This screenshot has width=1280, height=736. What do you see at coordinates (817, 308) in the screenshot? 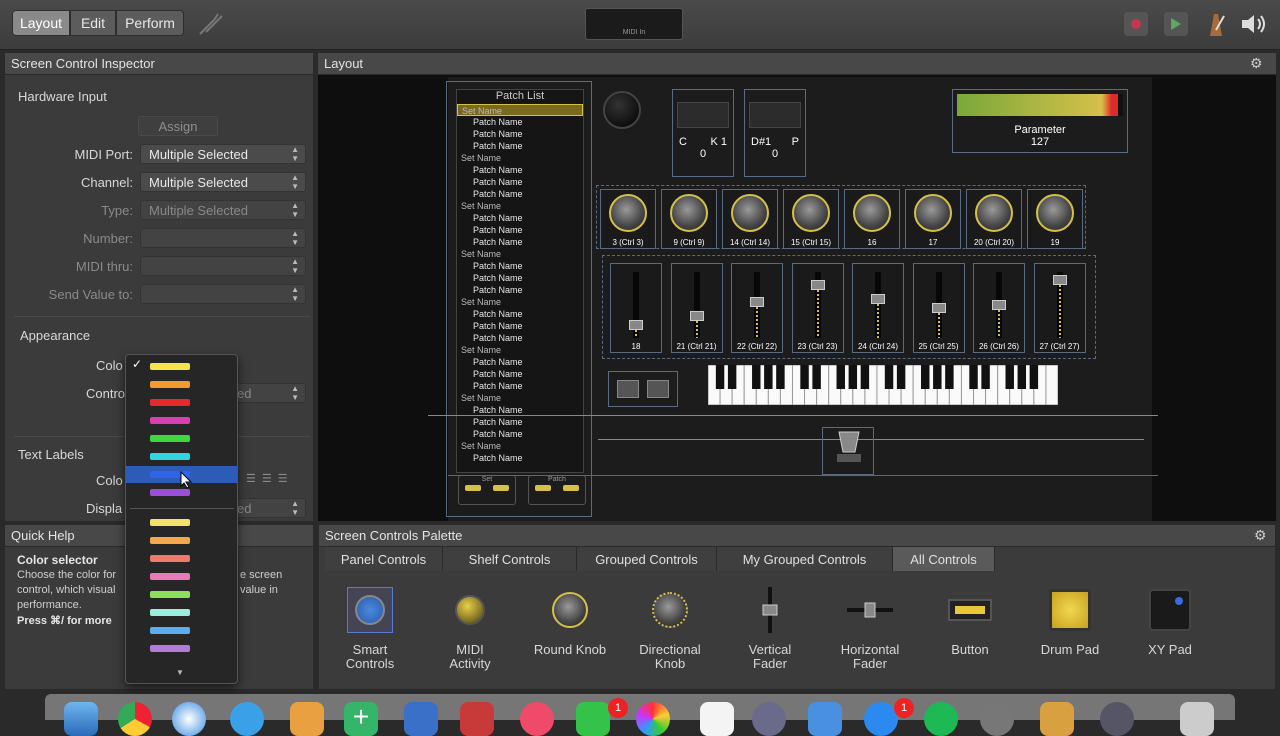
I see `fader-control: 23 (Ctrl 23)` at bounding box center [817, 308].